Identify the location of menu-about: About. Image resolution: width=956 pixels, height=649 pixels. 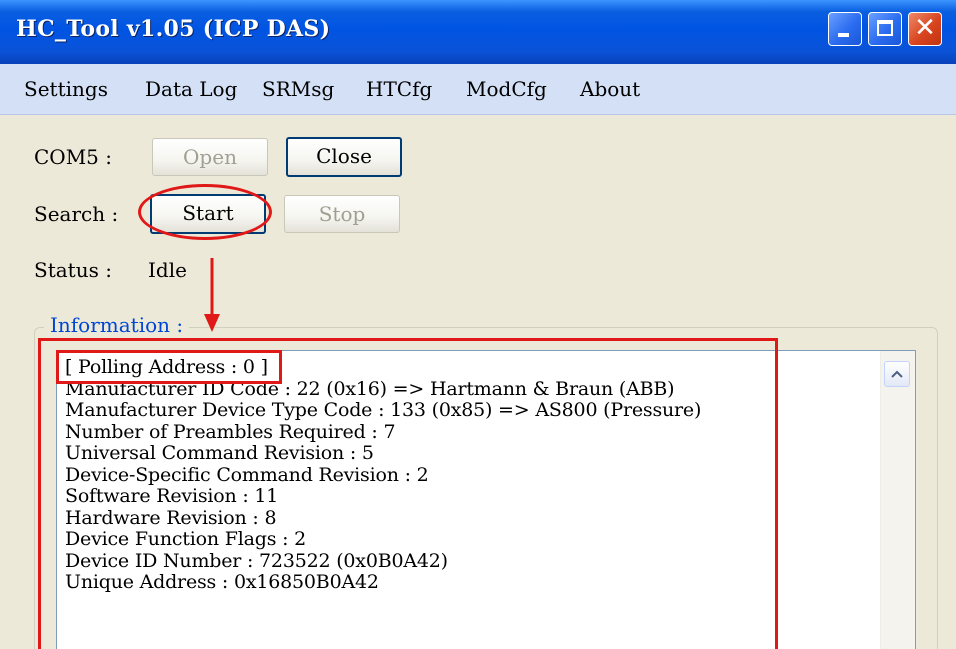
(610, 89).